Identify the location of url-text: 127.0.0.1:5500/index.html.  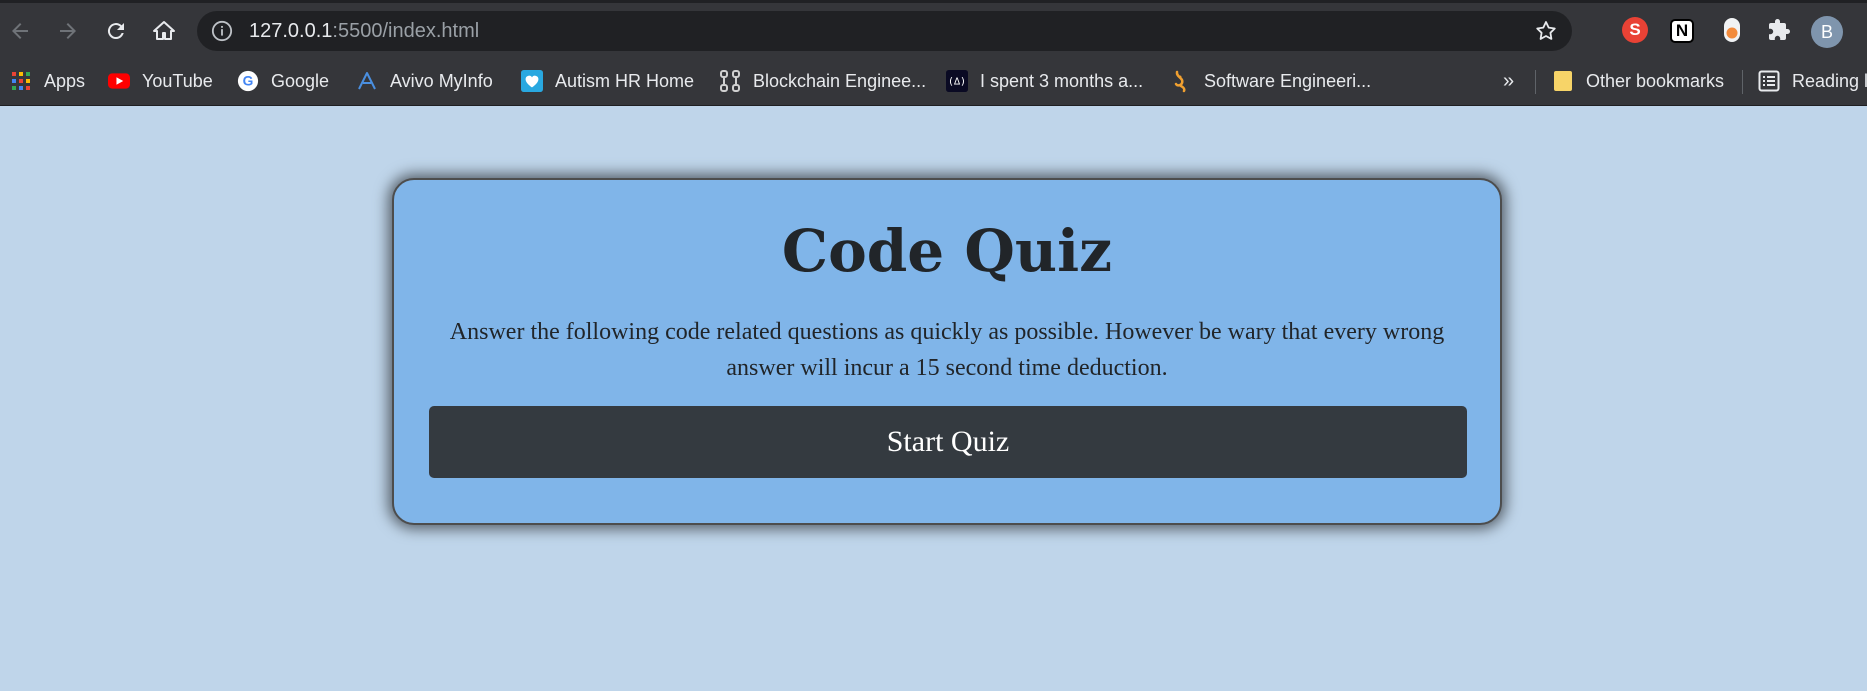
(364, 31).